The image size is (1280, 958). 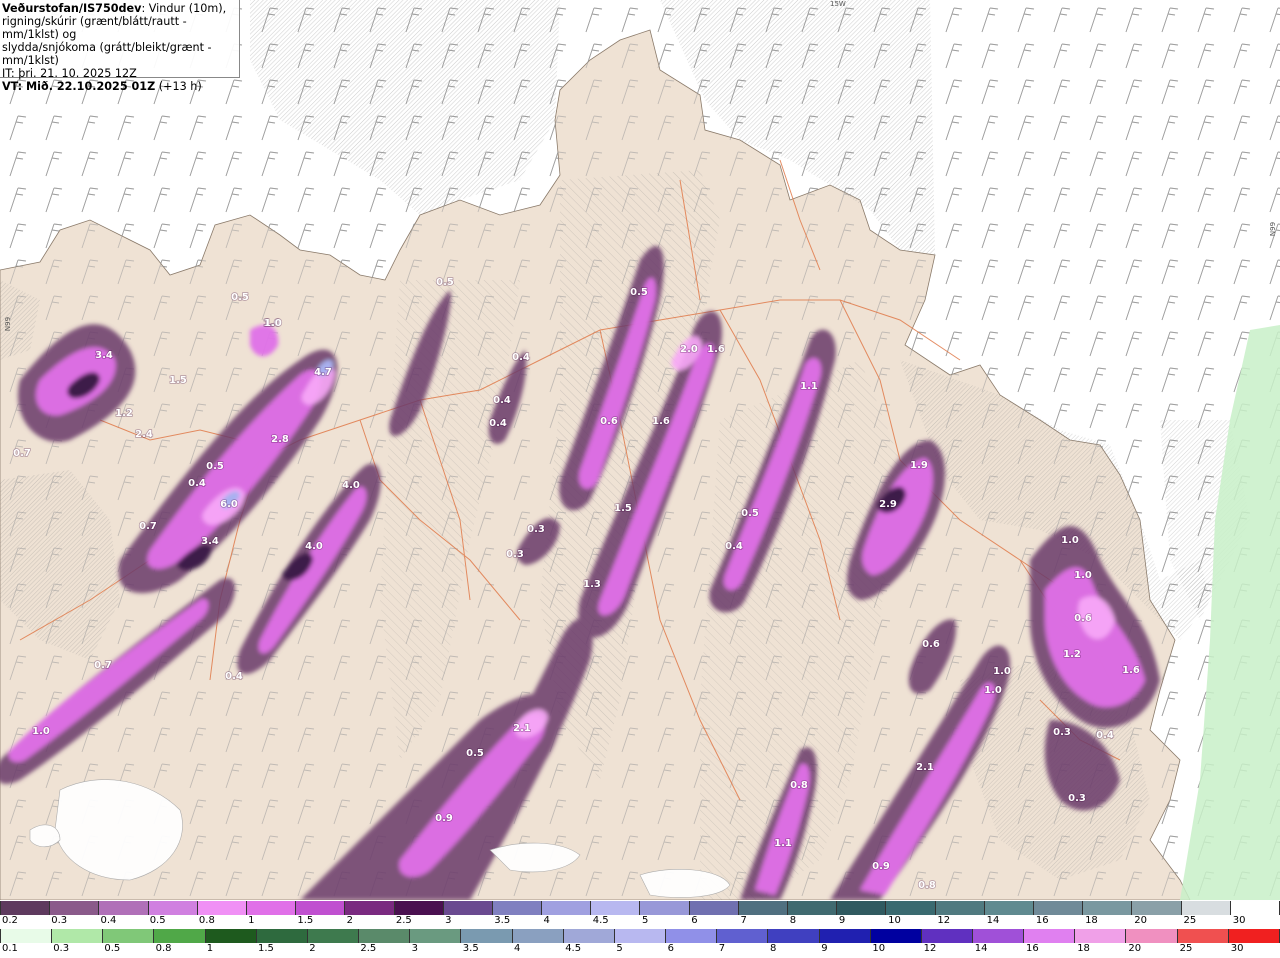 I want to click on legend-tick-label: 1, so click(x=210, y=948).